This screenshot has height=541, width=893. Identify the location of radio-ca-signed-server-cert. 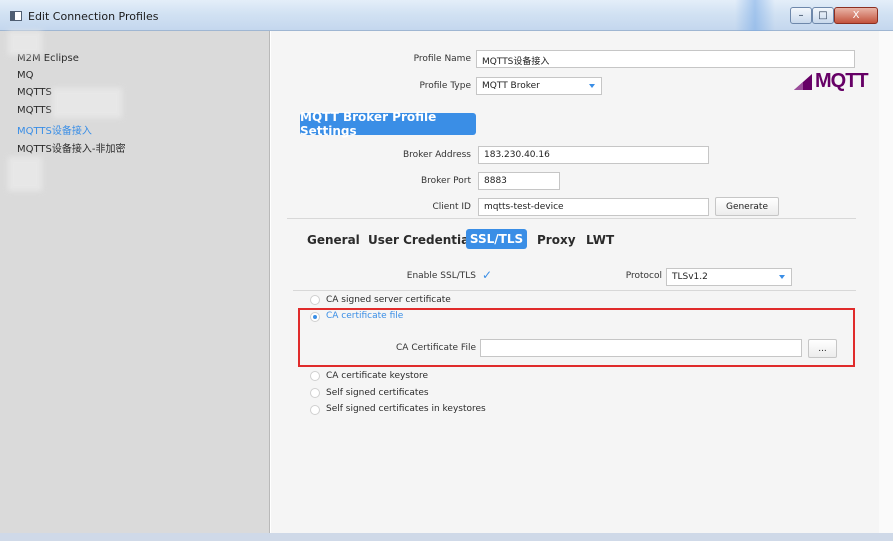
(315, 300).